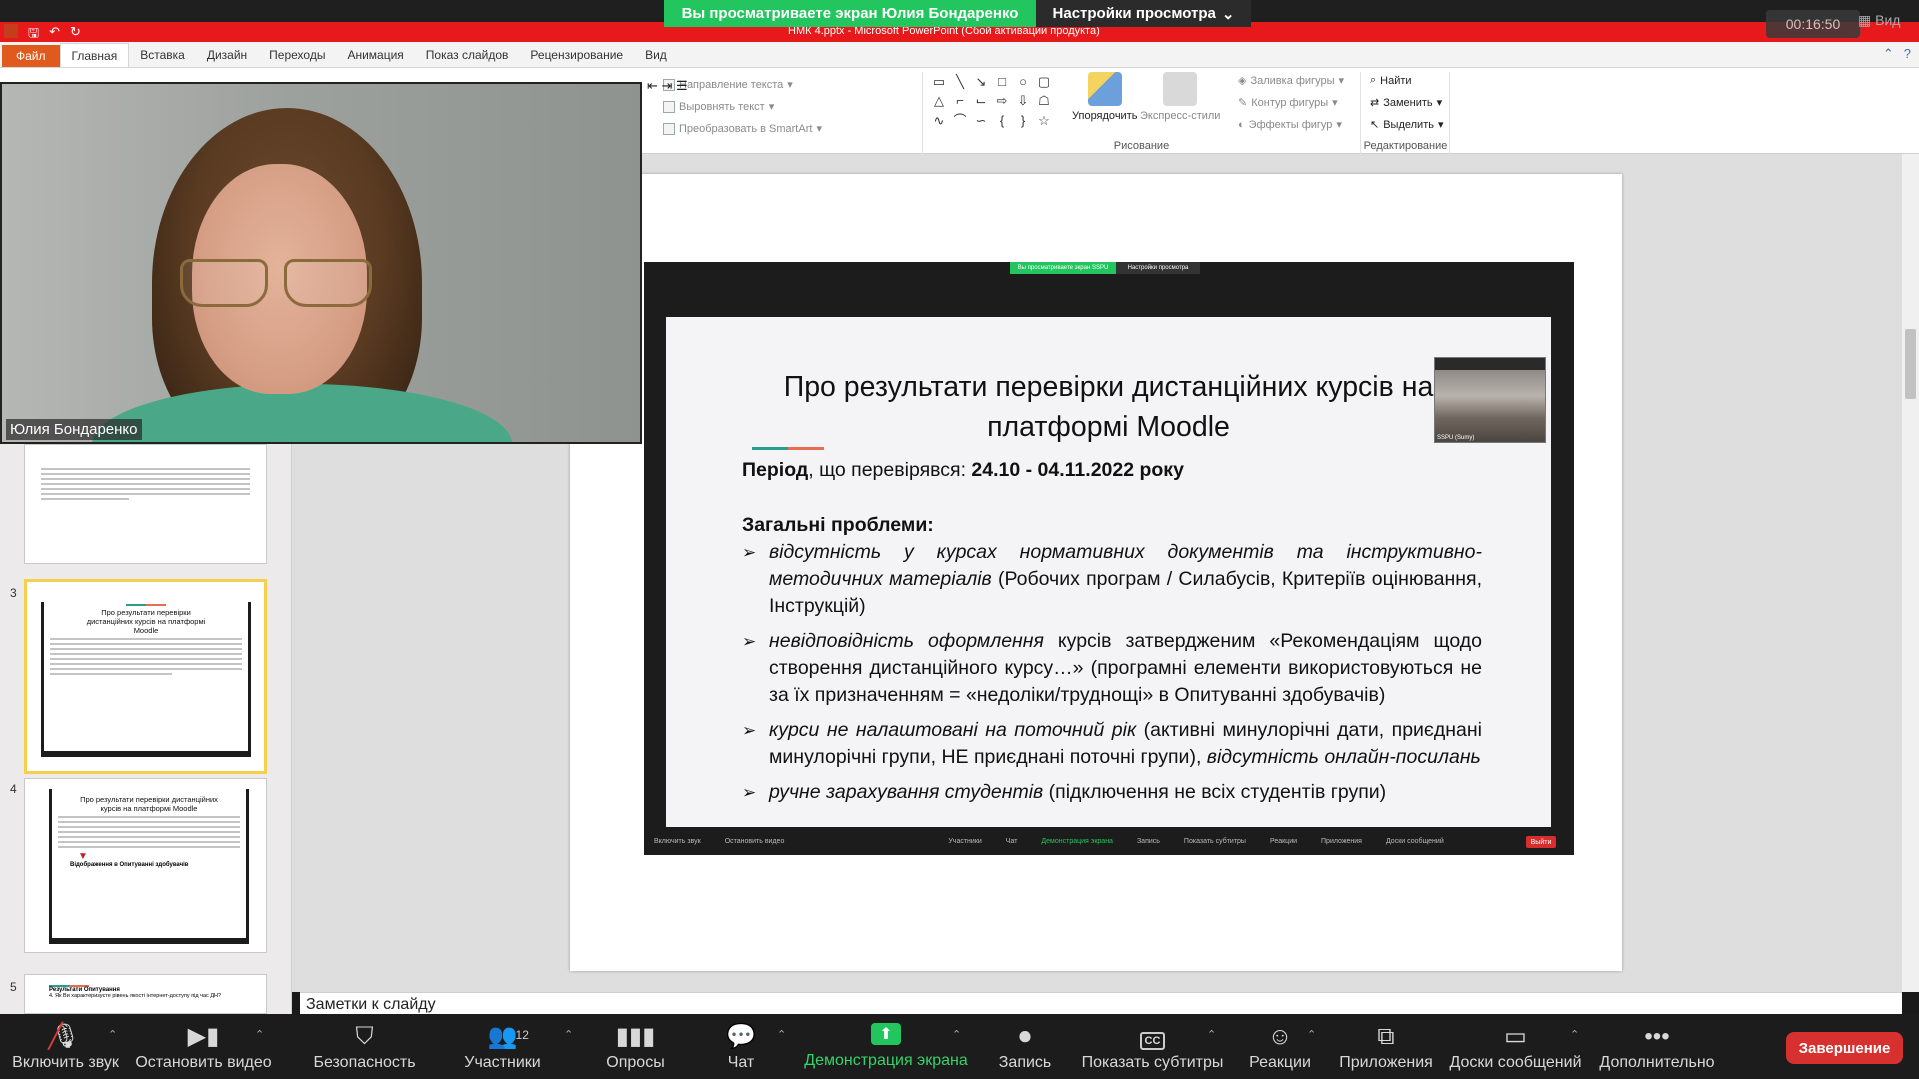 The width and height of the screenshot is (1919, 1079). What do you see at coordinates (145, 504) in the screenshot?
I see `thumbnail-partial` at bounding box center [145, 504].